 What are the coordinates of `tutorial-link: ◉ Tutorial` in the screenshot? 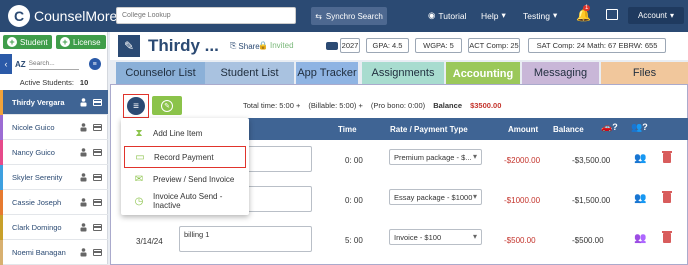 It's located at (447, 15).